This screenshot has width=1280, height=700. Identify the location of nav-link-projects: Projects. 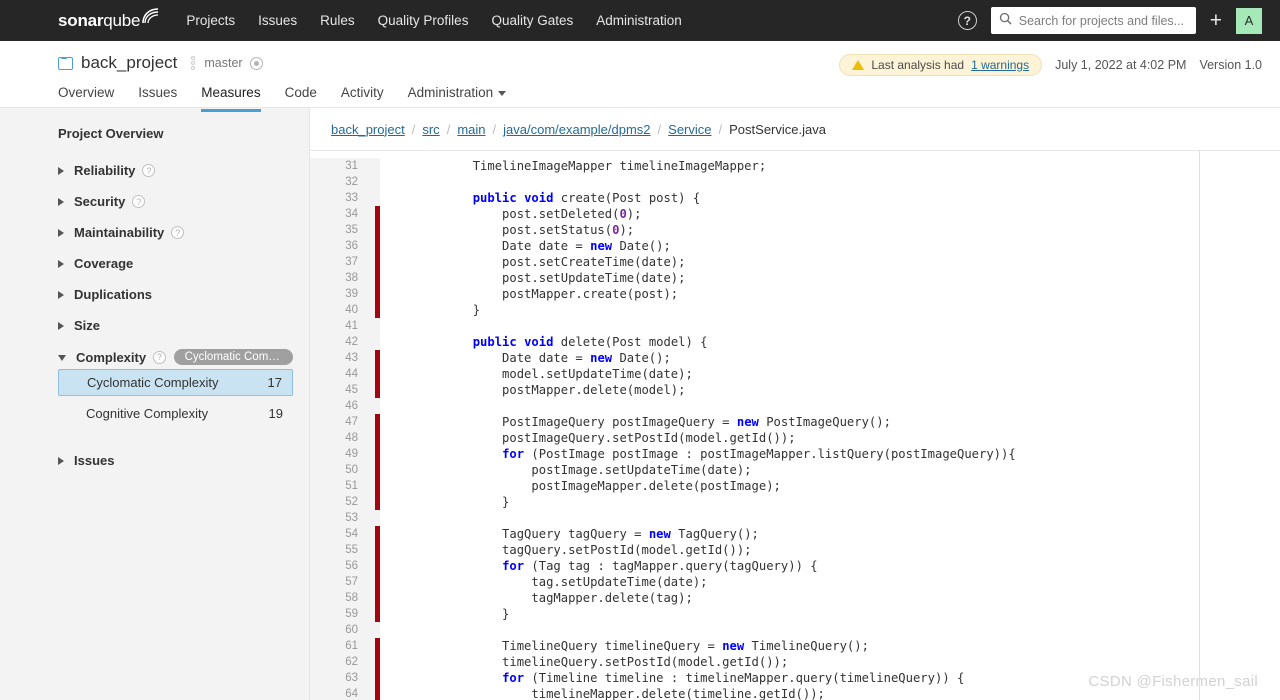
(210, 20).